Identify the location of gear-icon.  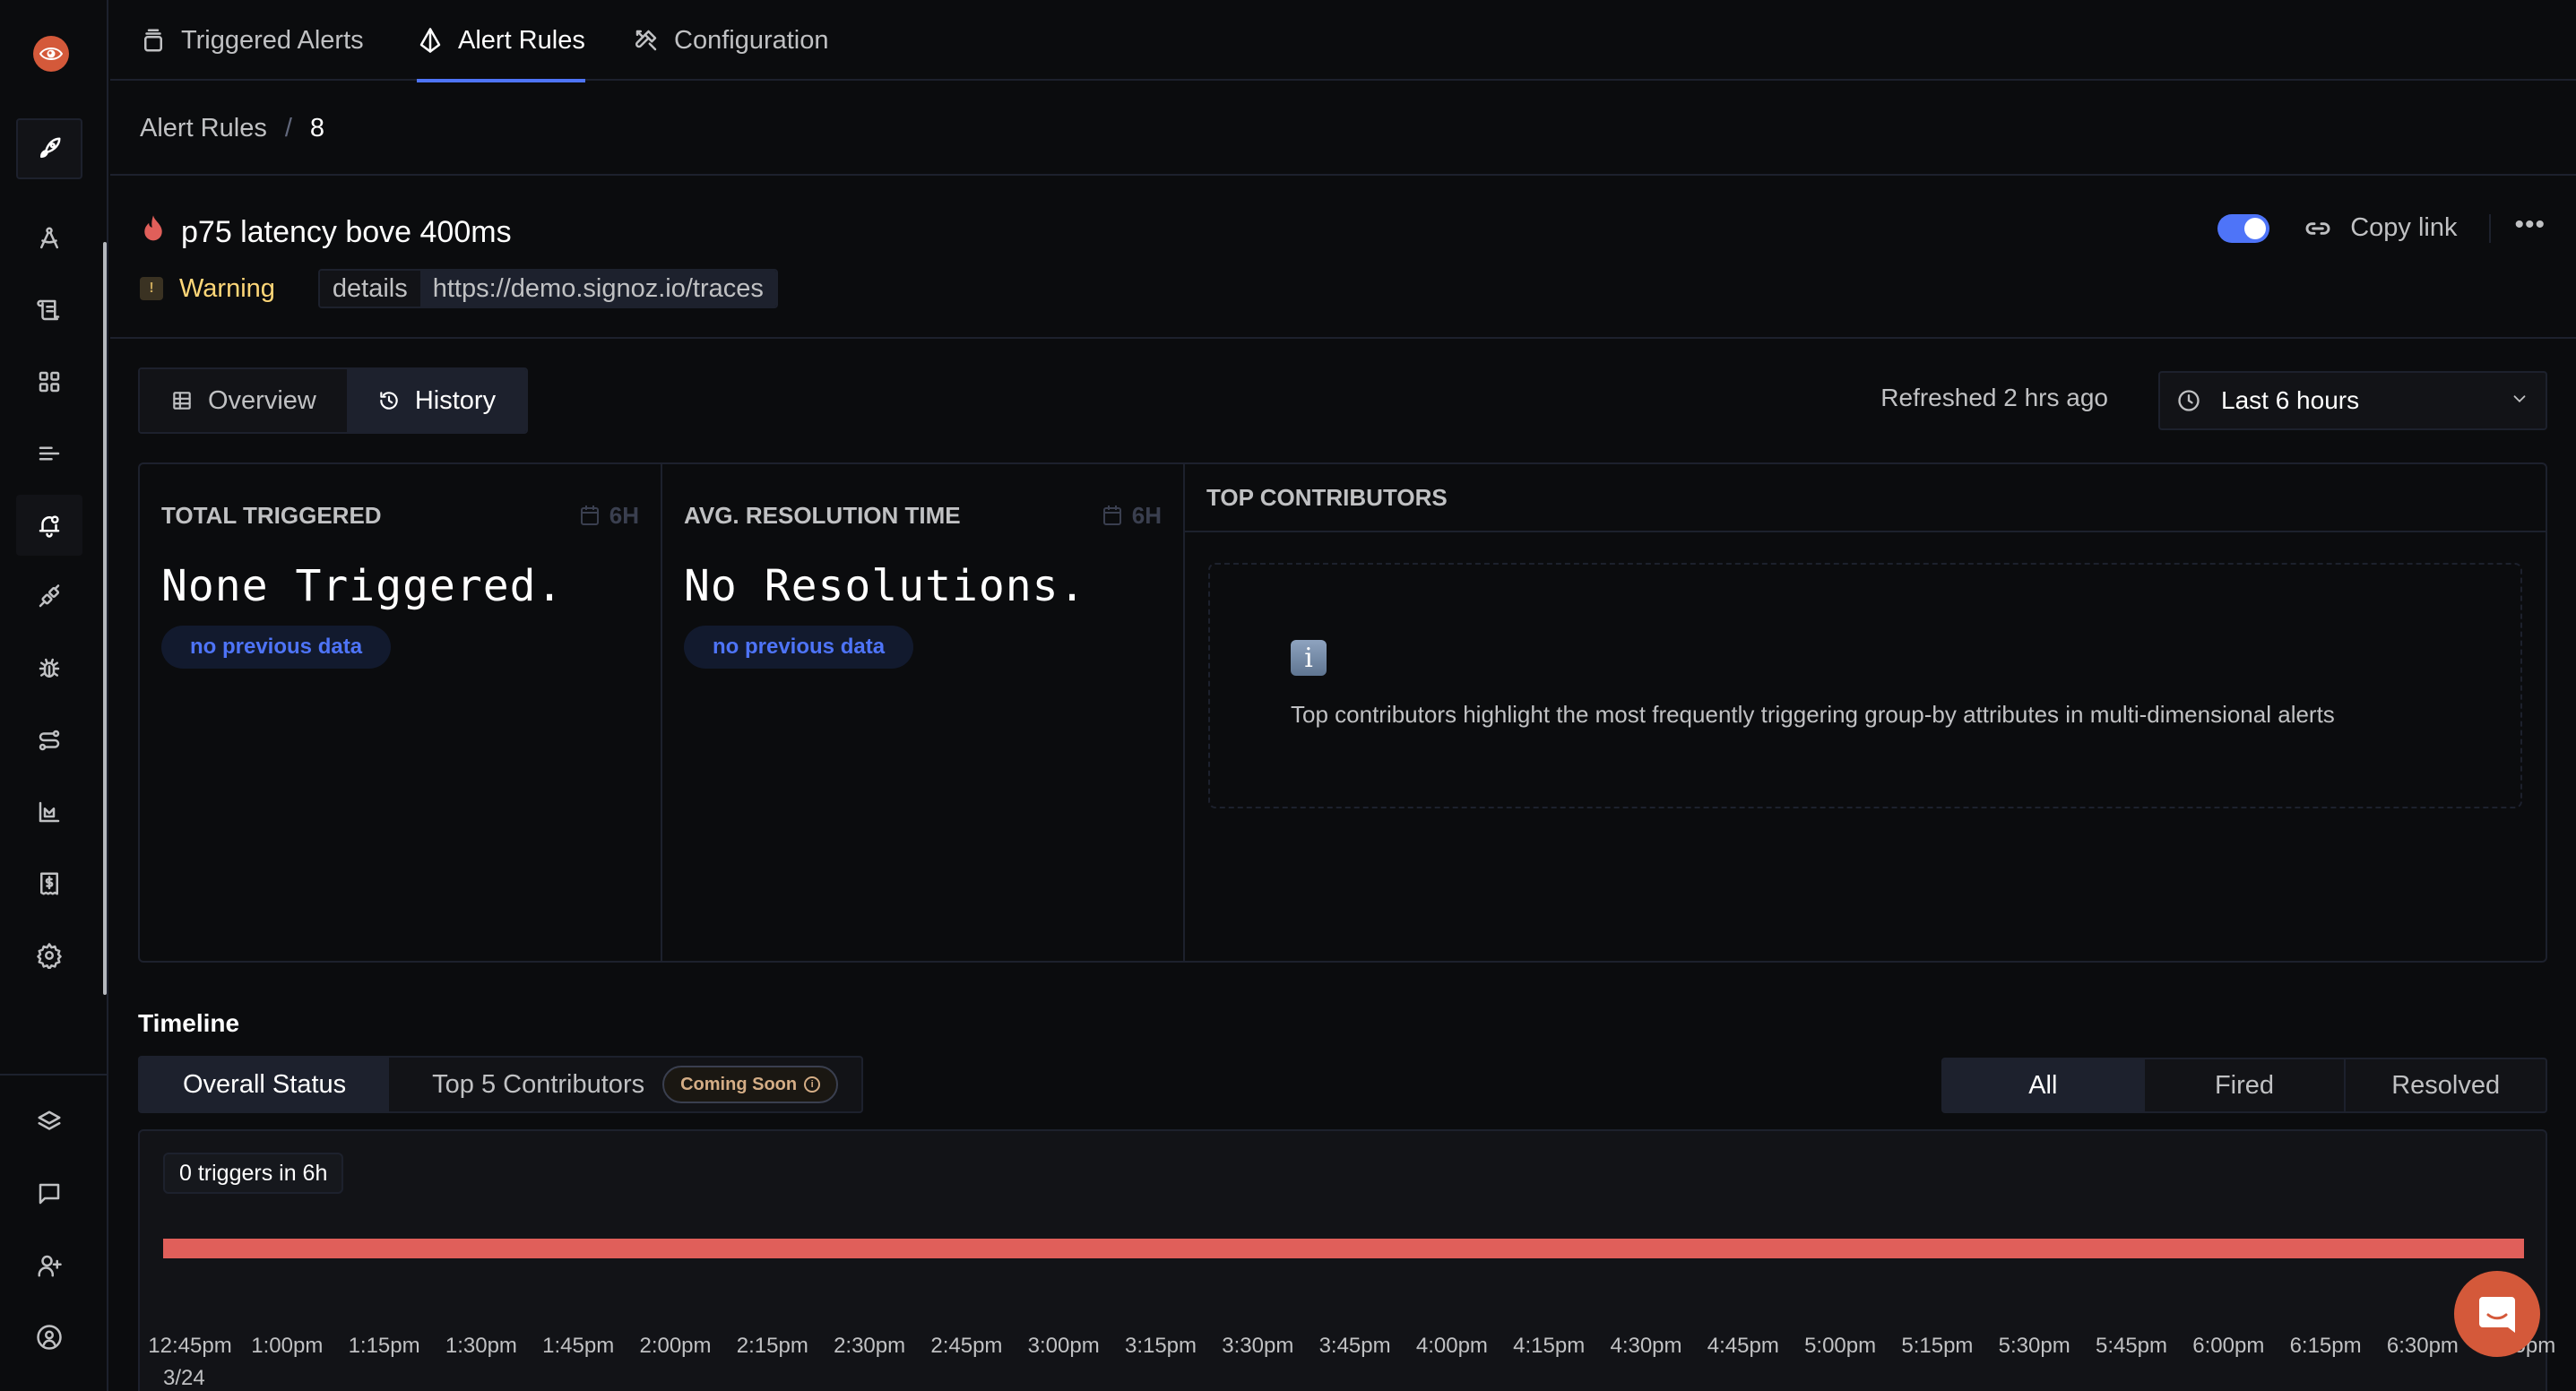
(49, 956).